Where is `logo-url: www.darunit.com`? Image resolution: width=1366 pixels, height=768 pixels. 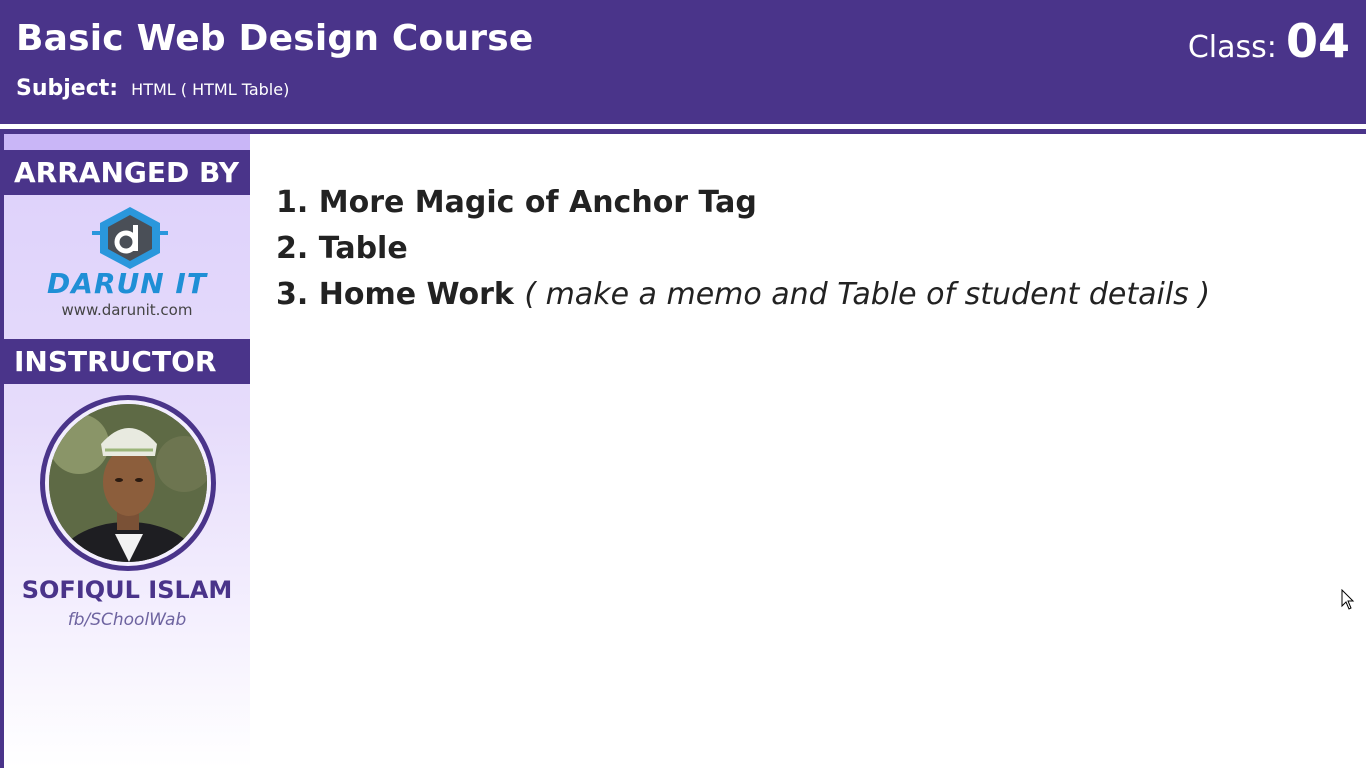
logo-url: www.darunit.com is located at coordinates (127, 310).